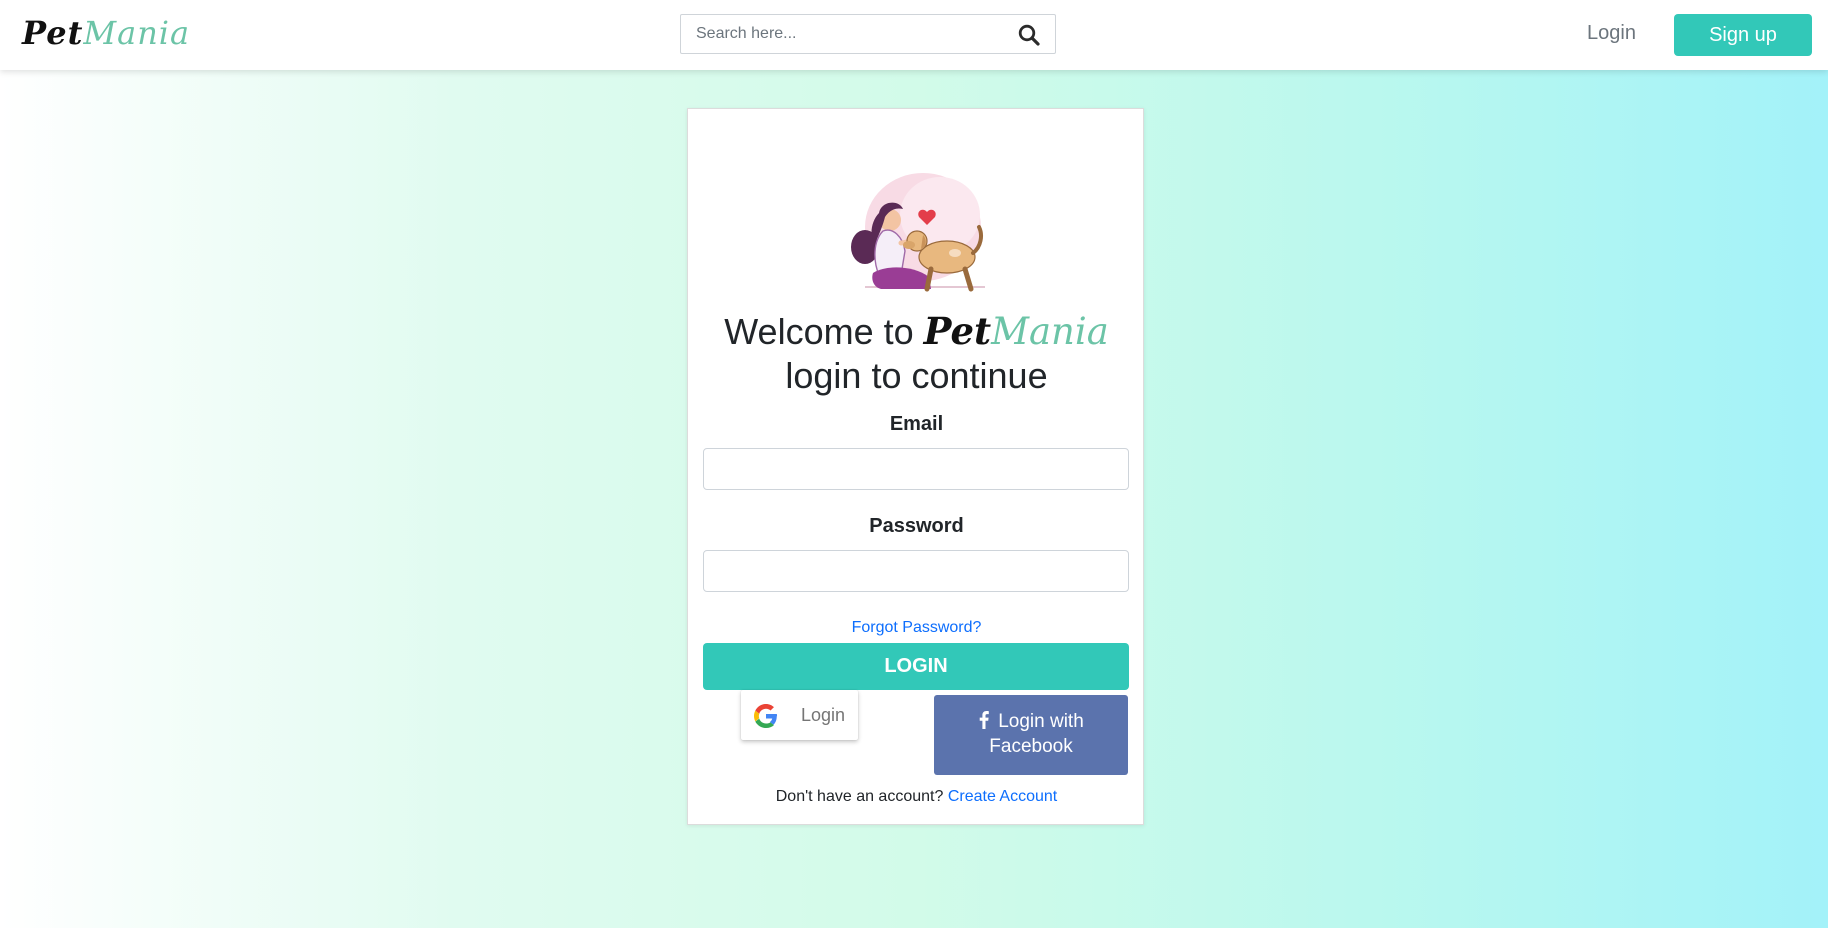 The width and height of the screenshot is (1828, 928). What do you see at coordinates (1050, 331) in the screenshot?
I see `brand-mania: Mania` at bounding box center [1050, 331].